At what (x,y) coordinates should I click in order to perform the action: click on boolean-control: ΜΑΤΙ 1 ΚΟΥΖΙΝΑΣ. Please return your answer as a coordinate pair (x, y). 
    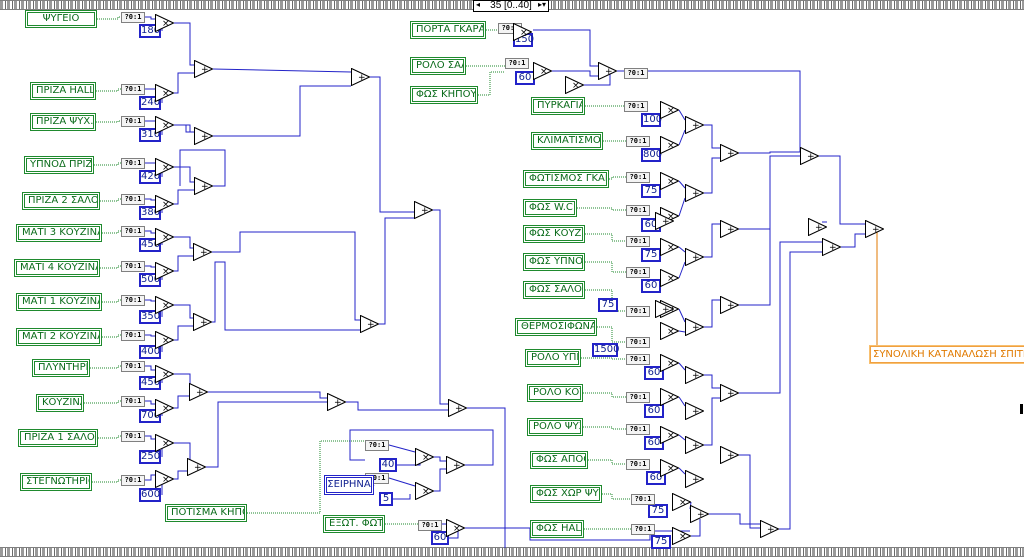
    Looking at the image, I should click on (59, 302).